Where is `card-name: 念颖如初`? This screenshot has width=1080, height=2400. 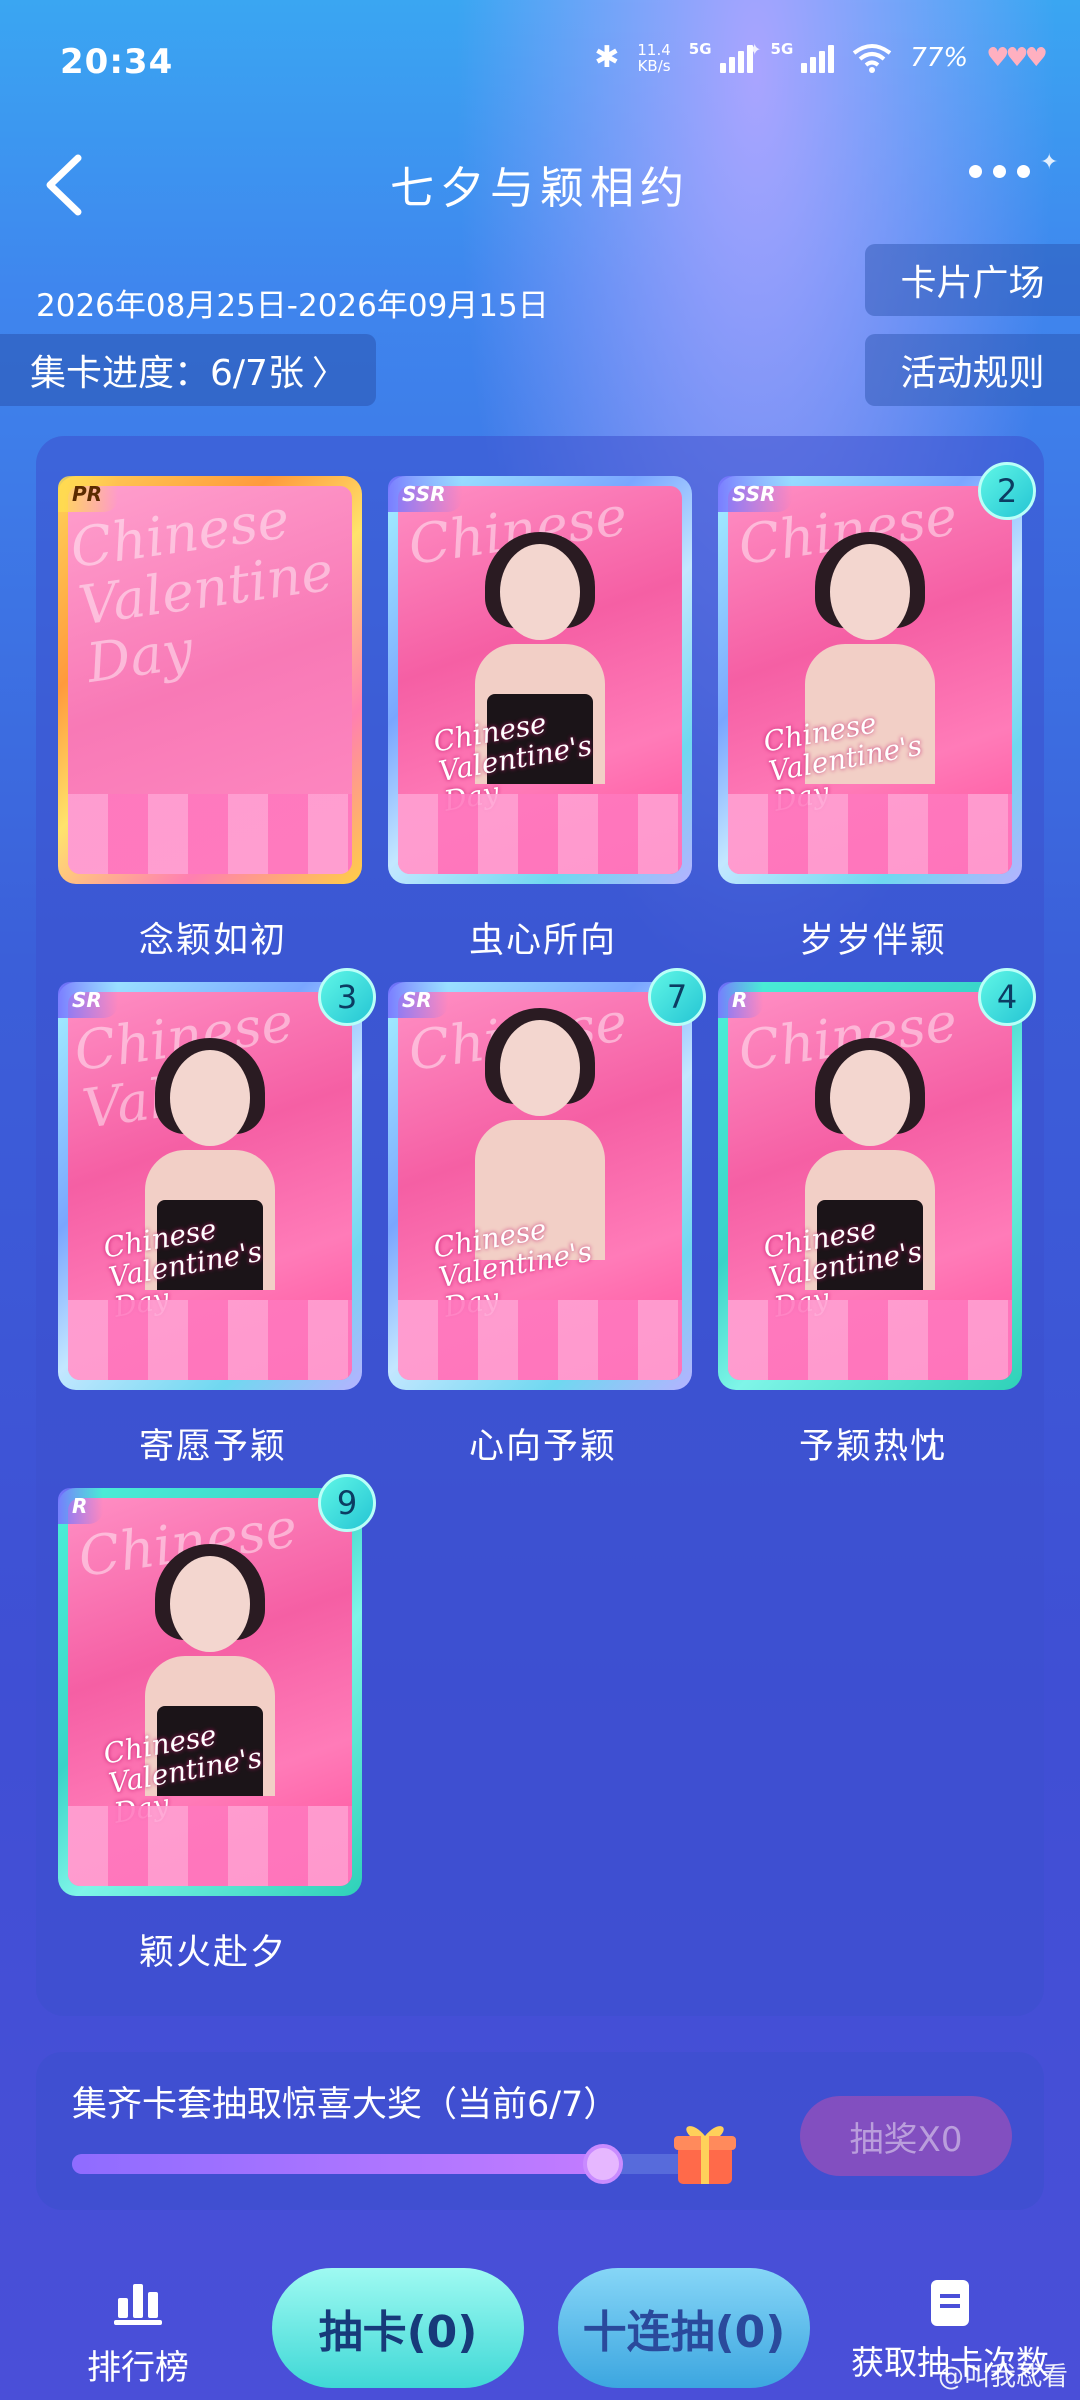
card-name: 念颖如初 is located at coordinates (212, 941).